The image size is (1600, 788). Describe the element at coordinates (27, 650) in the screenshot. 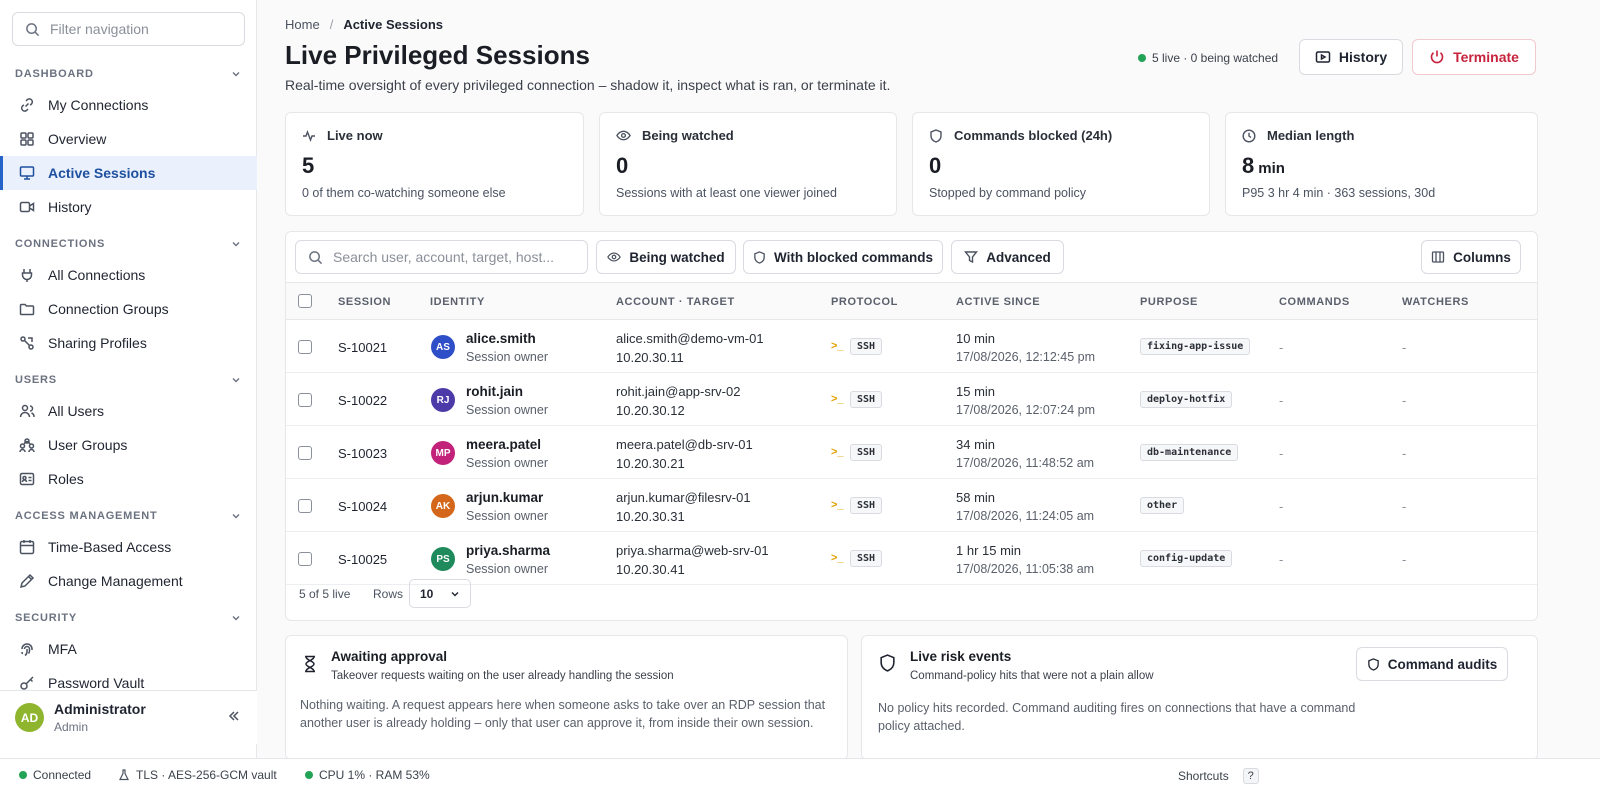

I see `fingerprint-icon` at that location.